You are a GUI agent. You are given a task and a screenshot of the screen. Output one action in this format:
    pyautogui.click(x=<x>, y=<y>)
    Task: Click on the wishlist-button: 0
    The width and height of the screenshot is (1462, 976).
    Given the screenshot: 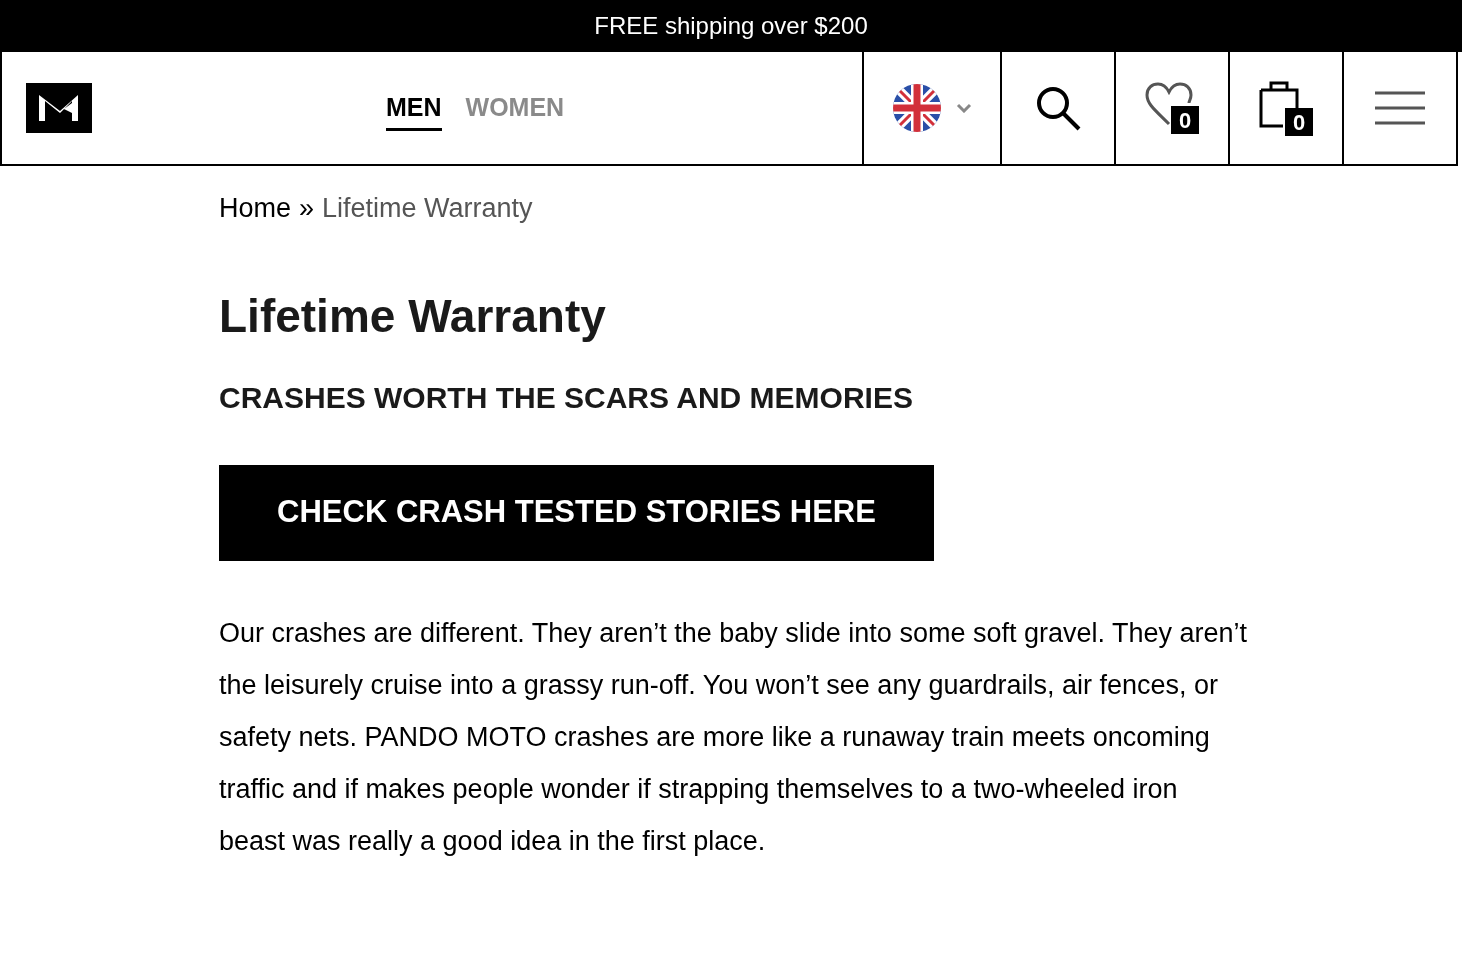 What is the action you would take?
    pyautogui.click(x=1171, y=108)
    